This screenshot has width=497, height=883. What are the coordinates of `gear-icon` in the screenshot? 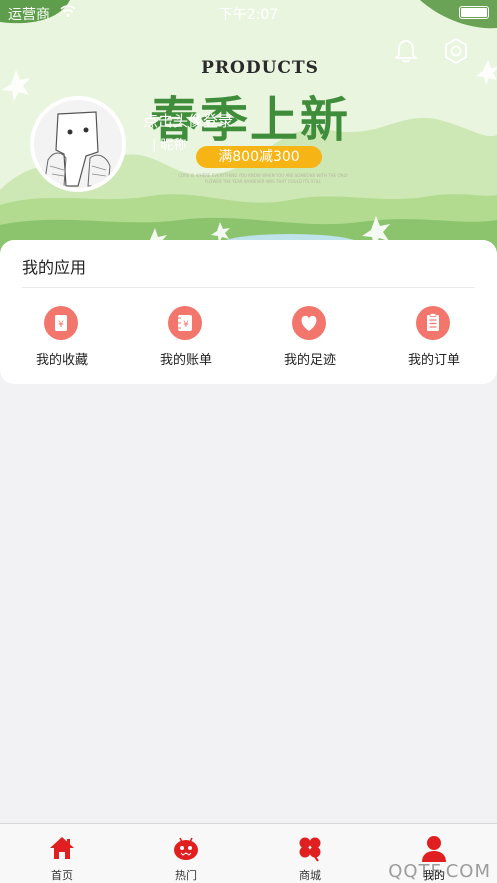 It's located at (456, 51).